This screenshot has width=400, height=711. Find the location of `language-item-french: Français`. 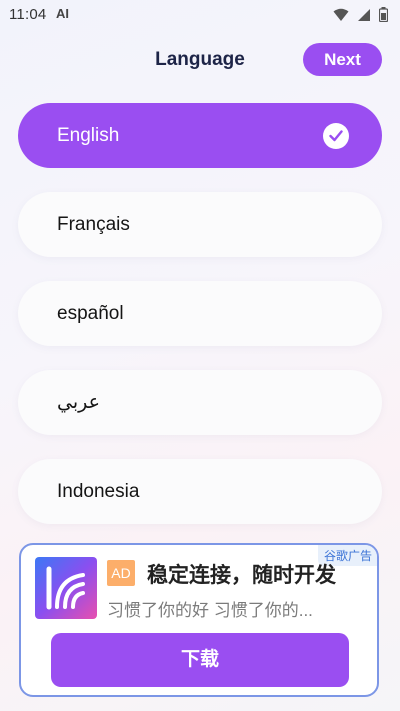

language-item-french: Français is located at coordinates (200, 224).